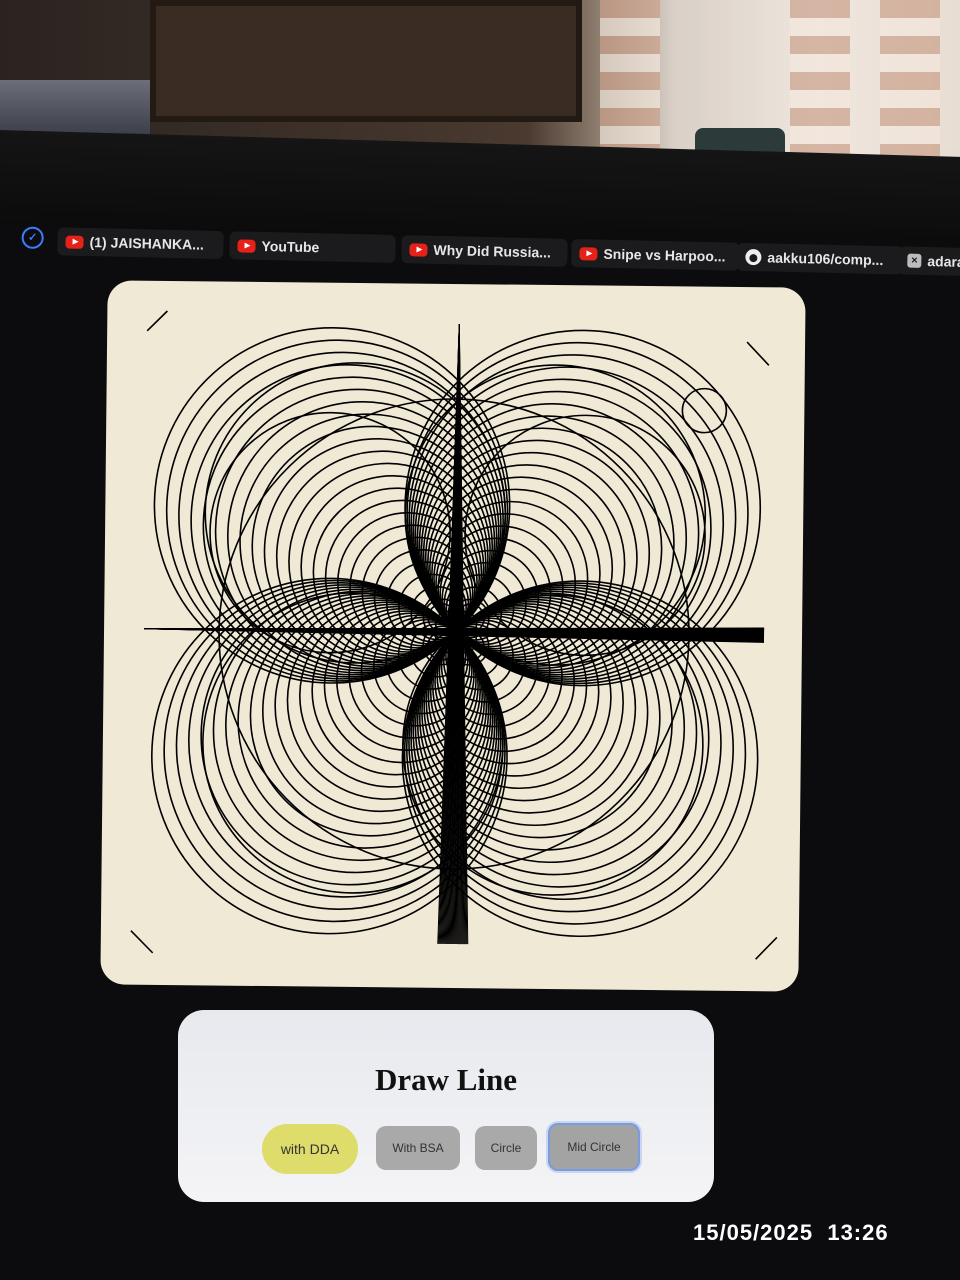  I want to click on close-box-icon: ×, so click(914, 260).